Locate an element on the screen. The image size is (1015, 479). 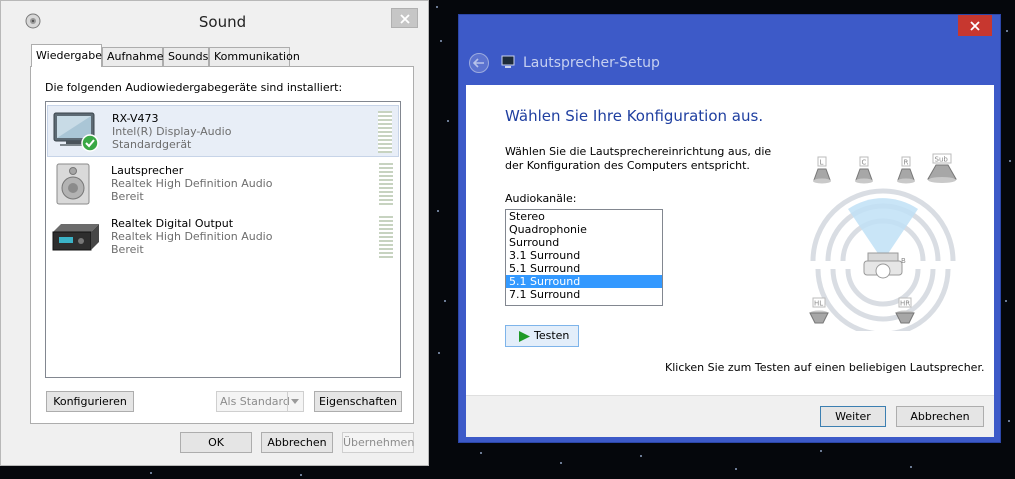
front-right-speaker-icon: R is located at coordinates (906, 170).